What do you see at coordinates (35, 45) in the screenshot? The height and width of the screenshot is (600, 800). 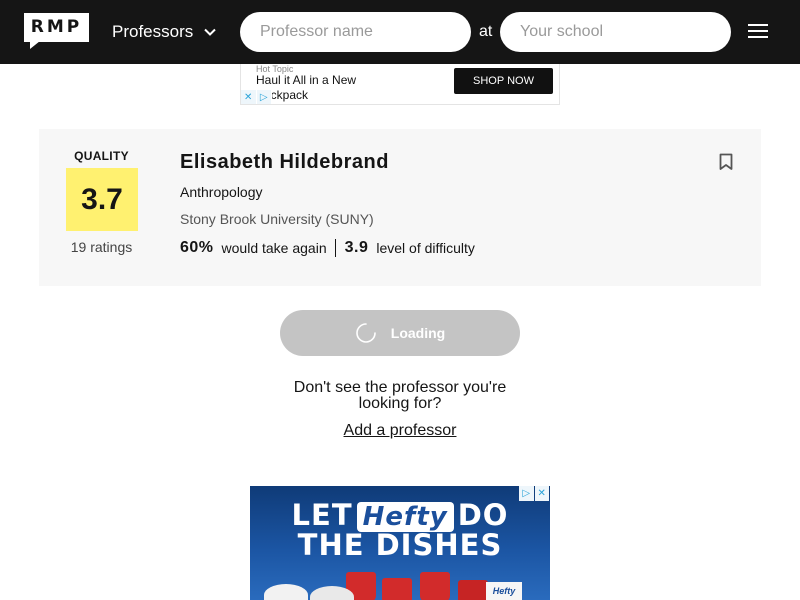 I see `logo-speech-tail` at bounding box center [35, 45].